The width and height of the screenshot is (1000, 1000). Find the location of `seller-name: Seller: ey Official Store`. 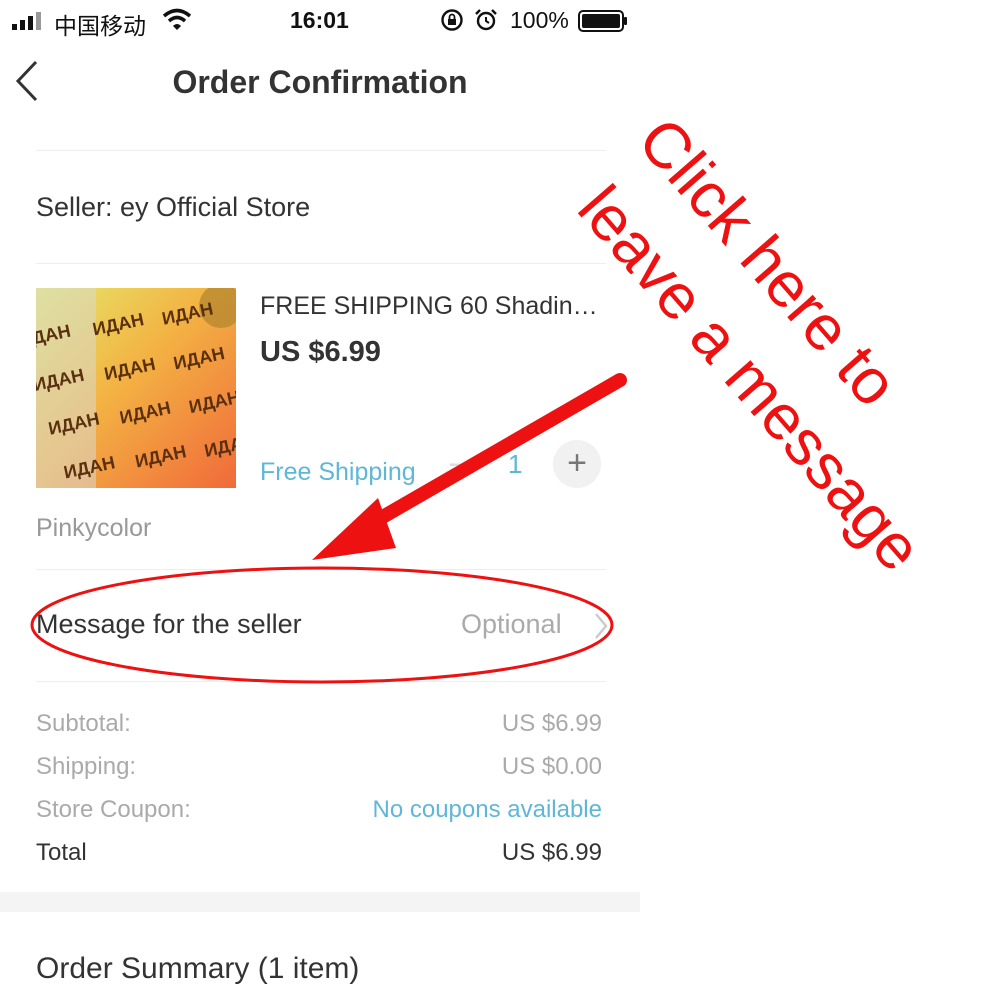

seller-name: Seller: ey Official Store is located at coordinates (173, 207).